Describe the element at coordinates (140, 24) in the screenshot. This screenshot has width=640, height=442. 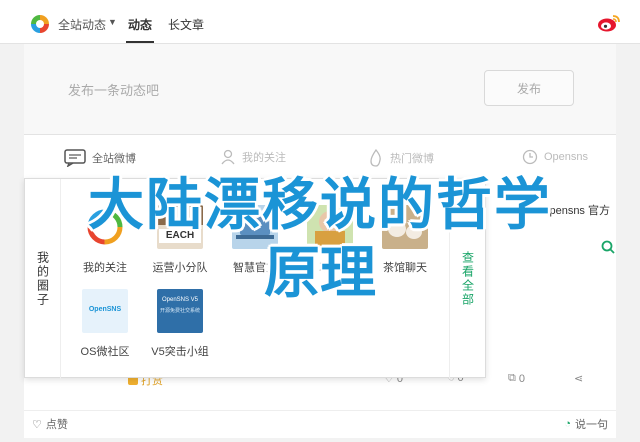
I see `tab-dynamic: 动态` at that location.